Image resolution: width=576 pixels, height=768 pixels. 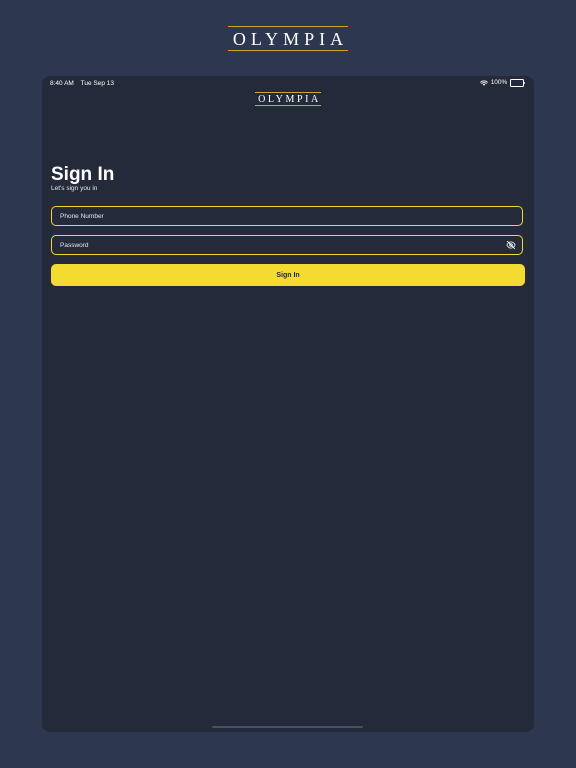 What do you see at coordinates (499, 83) in the screenshot?
I see `battery-percent: 100%` at bounding box center [499, 83].